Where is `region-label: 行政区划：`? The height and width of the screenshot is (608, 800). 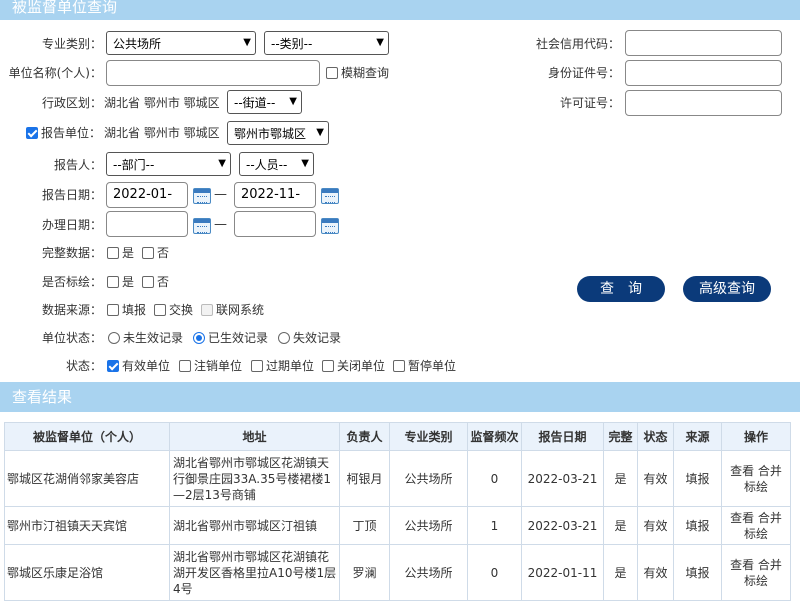 region-label: 行政区划： is located at coordinates (71, 103).